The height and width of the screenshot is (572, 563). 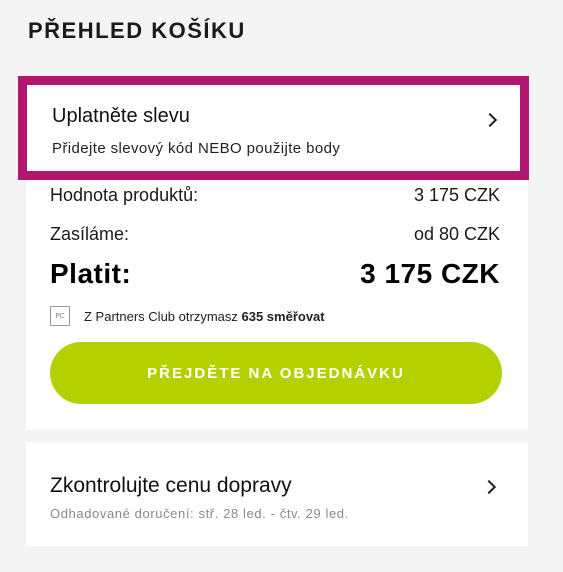 I want to click on partners-club-icon: PC, so click(x=60, y=316).